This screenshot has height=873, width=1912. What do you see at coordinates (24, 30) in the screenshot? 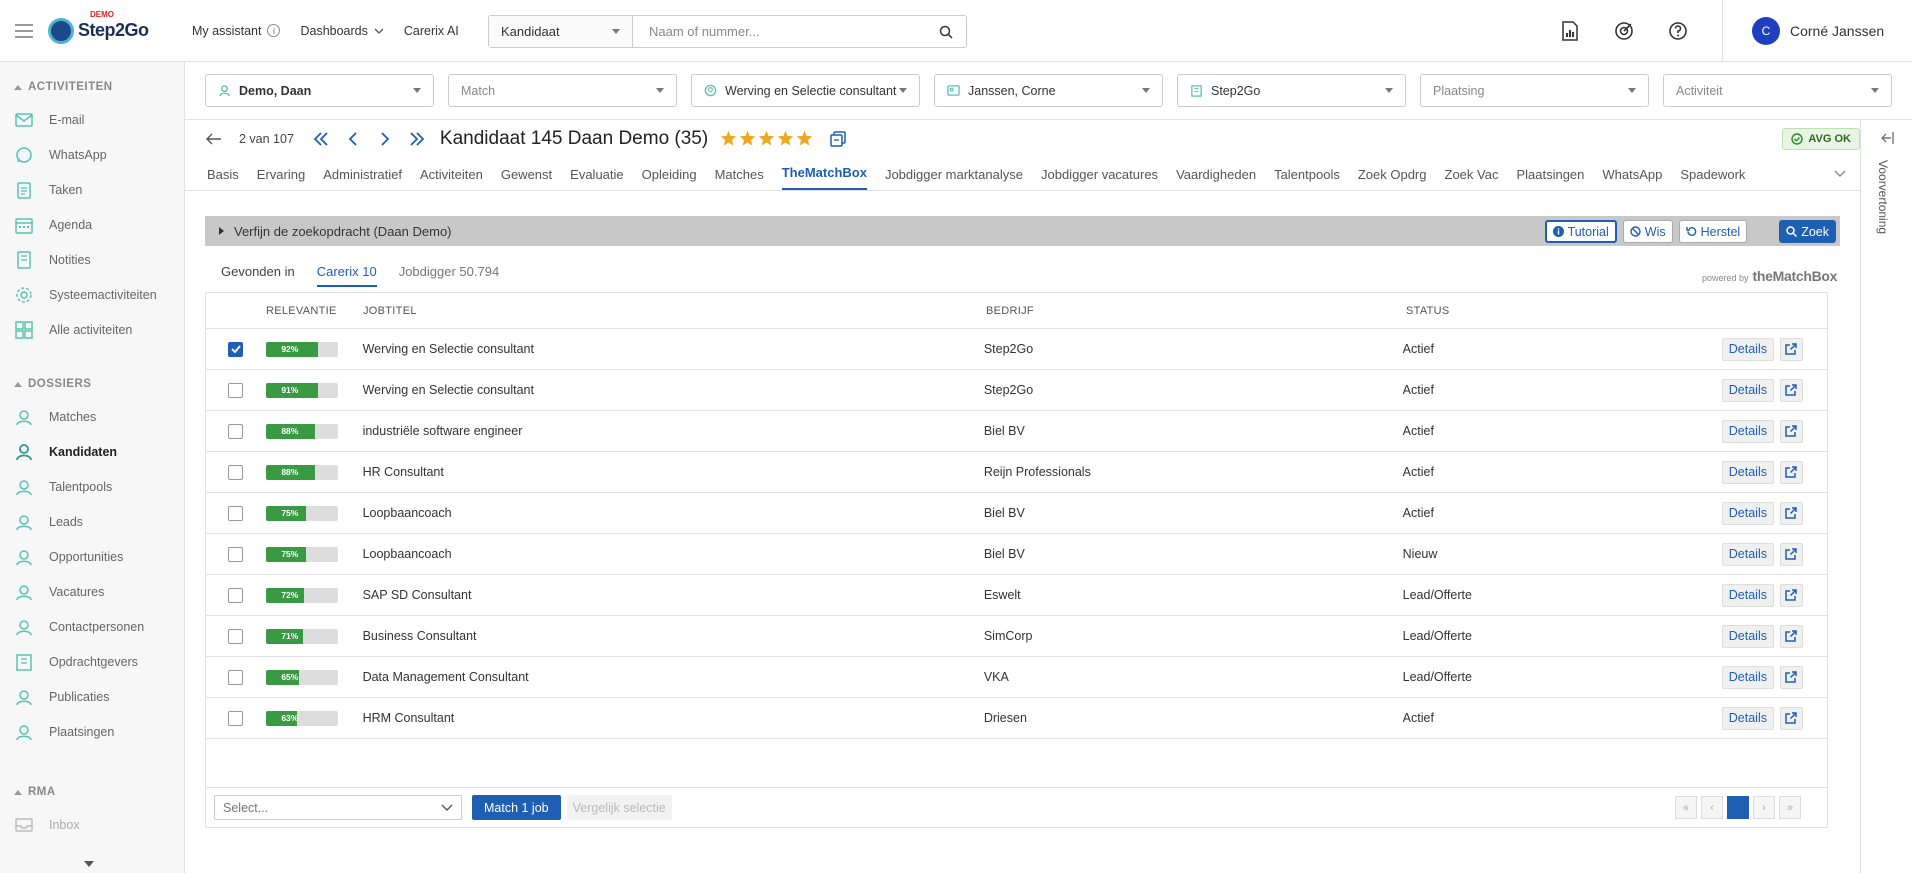
I see `menu-icon` at bounding box center [24, 30].